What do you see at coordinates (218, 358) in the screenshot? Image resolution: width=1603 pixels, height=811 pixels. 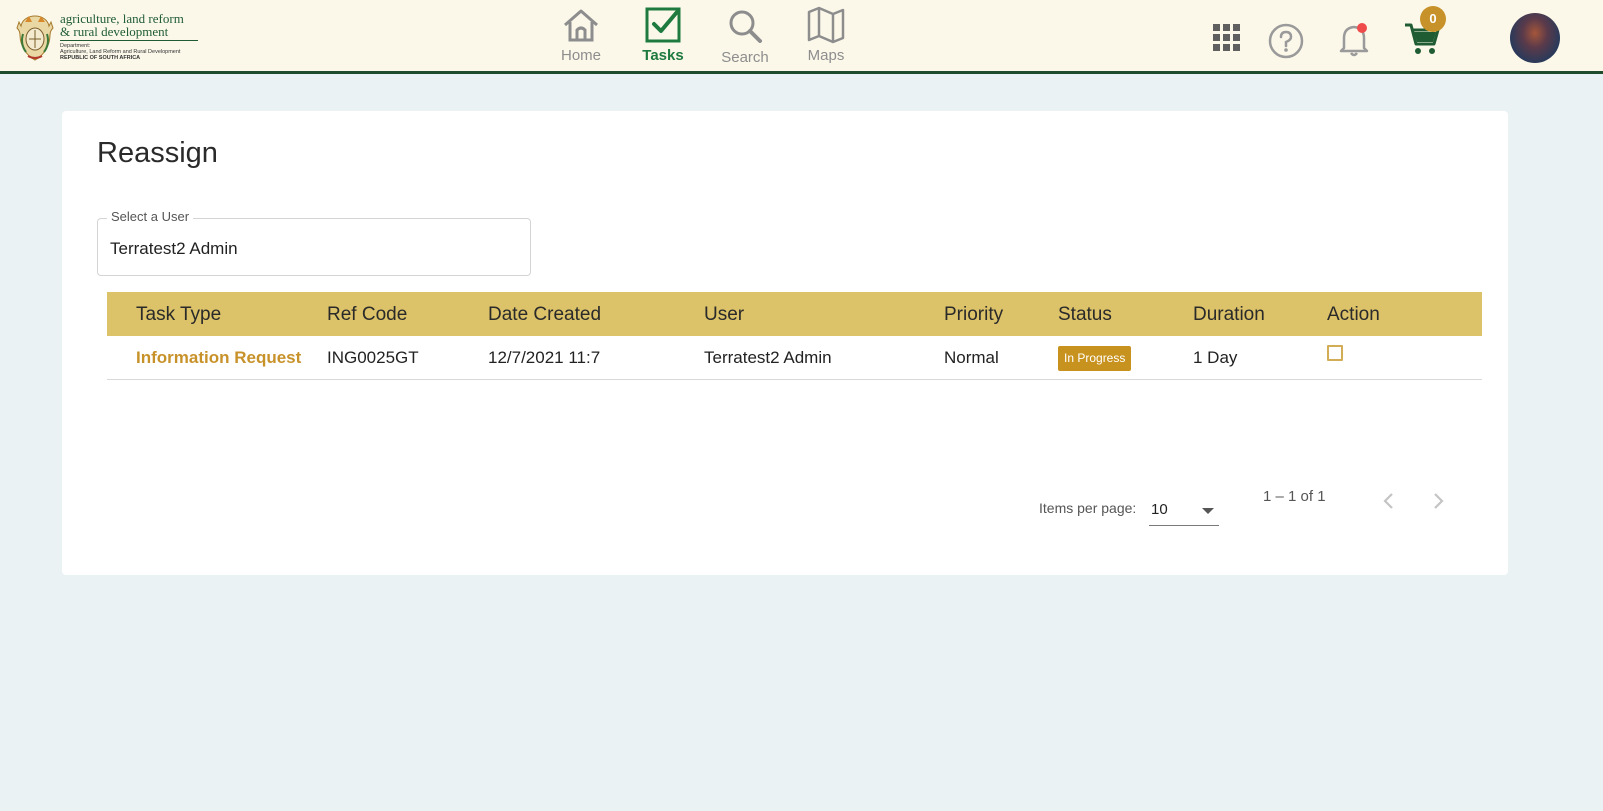 I see `task-type-link: Information Request` at bounding box center [218, 358].